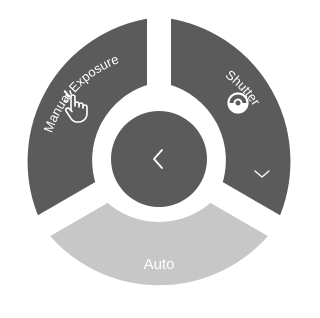 The width and height of the screenshot is (320, 318). What do you see at coordinates (159, 264) in the screenshot?
I see `auto-label: Auto` at bounding box center [159, 264].